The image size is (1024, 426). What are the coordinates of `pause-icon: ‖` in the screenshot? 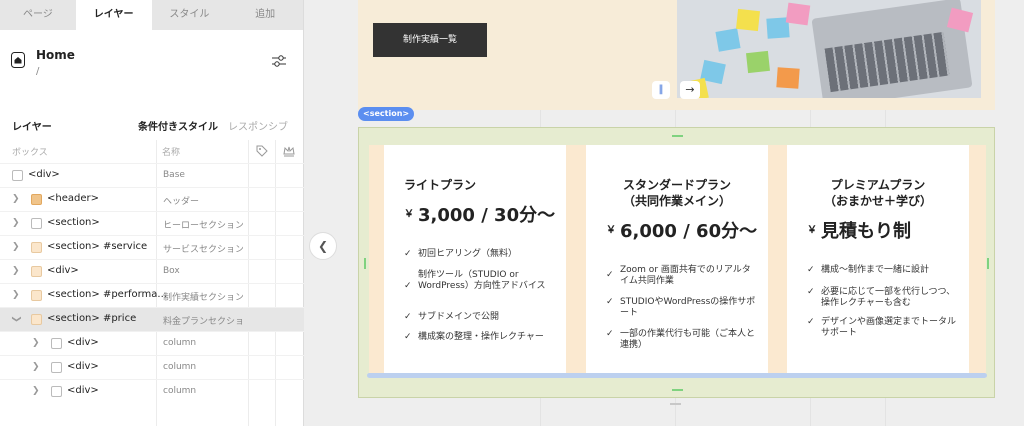 It's located at (661, 90).